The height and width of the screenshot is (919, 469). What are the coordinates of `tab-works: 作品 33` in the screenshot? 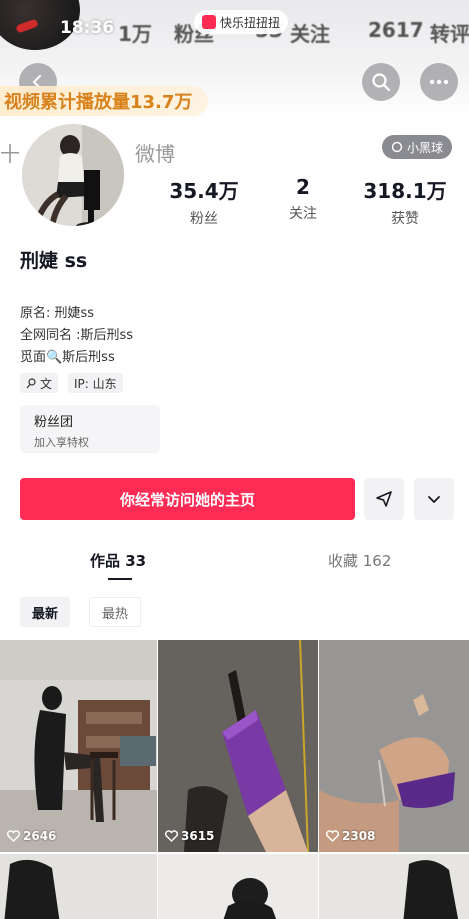 It's located at (118, 560).